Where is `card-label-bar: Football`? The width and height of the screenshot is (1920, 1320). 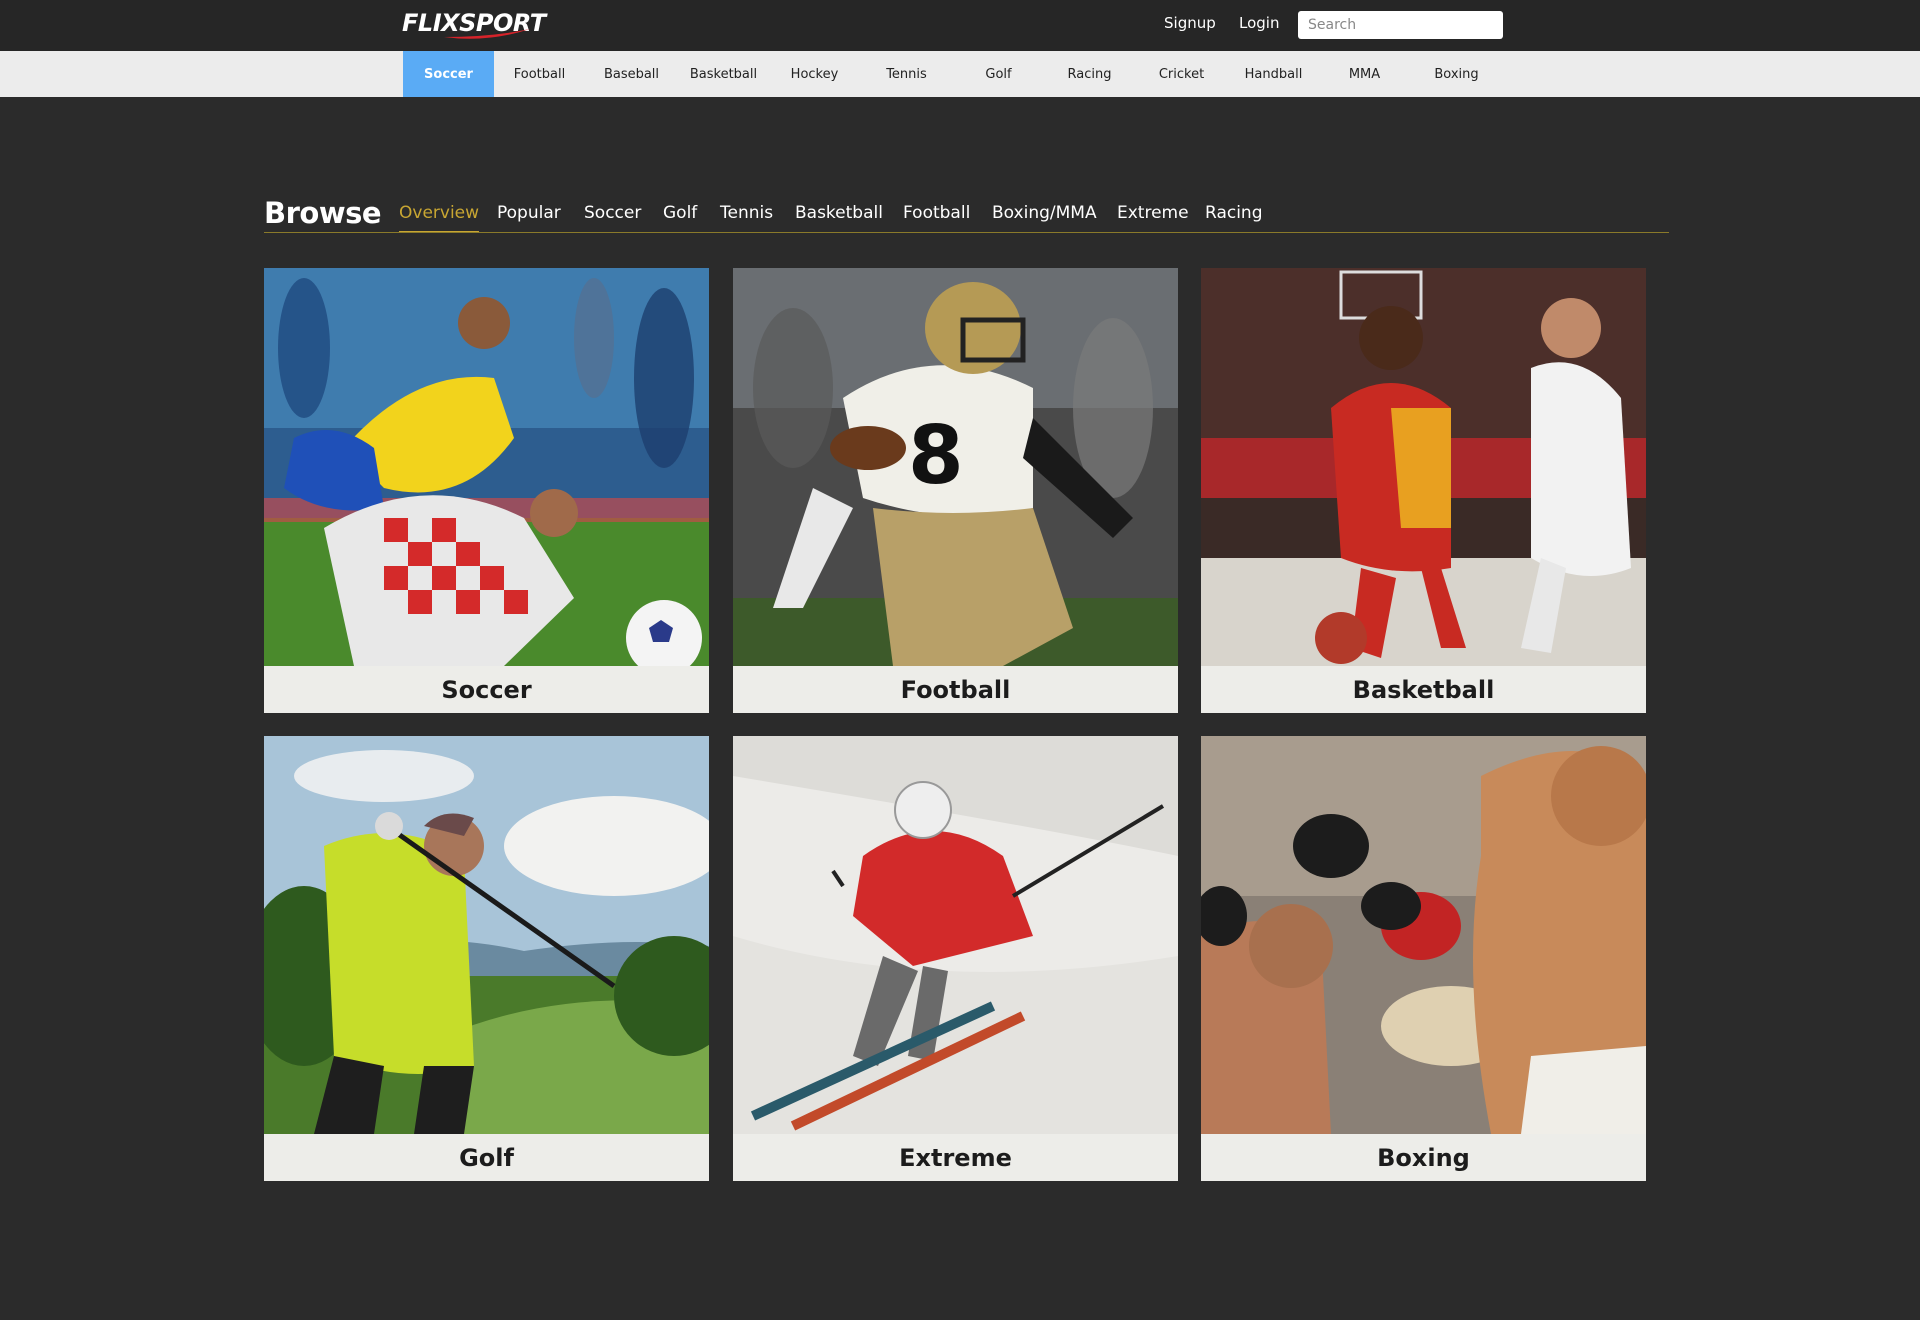
card-label-bar: Football is located at coordinates (955, 689).